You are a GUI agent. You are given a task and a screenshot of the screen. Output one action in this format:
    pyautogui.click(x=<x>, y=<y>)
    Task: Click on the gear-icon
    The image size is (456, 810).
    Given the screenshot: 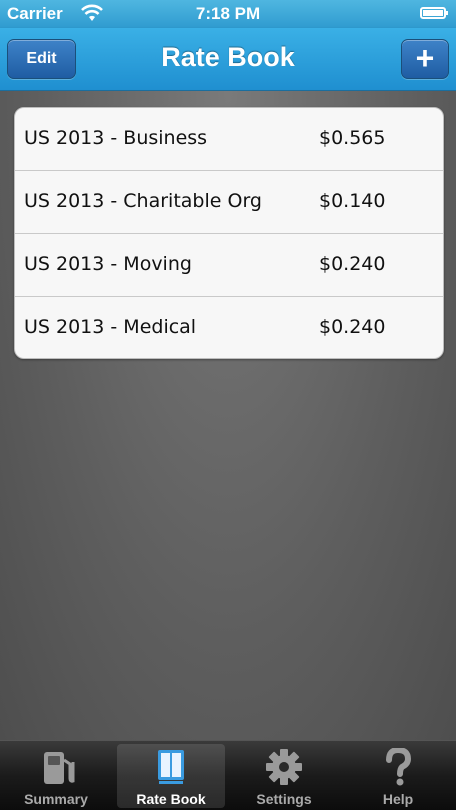 What is the action you would take?
    pyautogui.click(x=284, y=767)
    